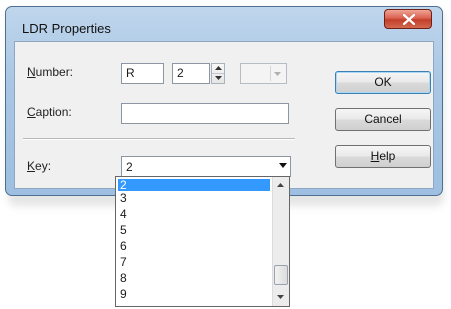  I want to click on close-button, so click(408, 19).